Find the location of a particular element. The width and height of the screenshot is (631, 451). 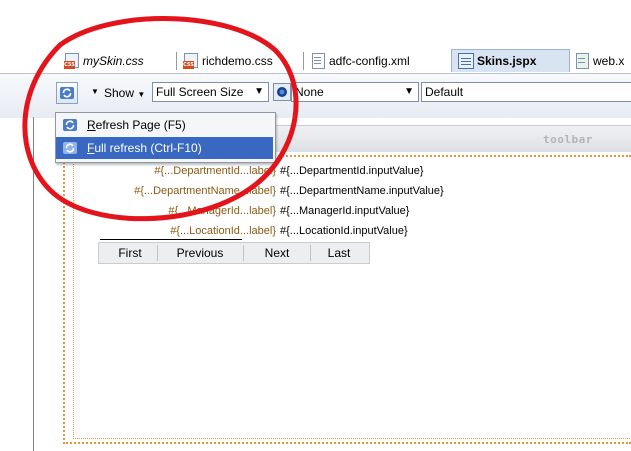

canvas-left-border is located at coordinates (33, 284).